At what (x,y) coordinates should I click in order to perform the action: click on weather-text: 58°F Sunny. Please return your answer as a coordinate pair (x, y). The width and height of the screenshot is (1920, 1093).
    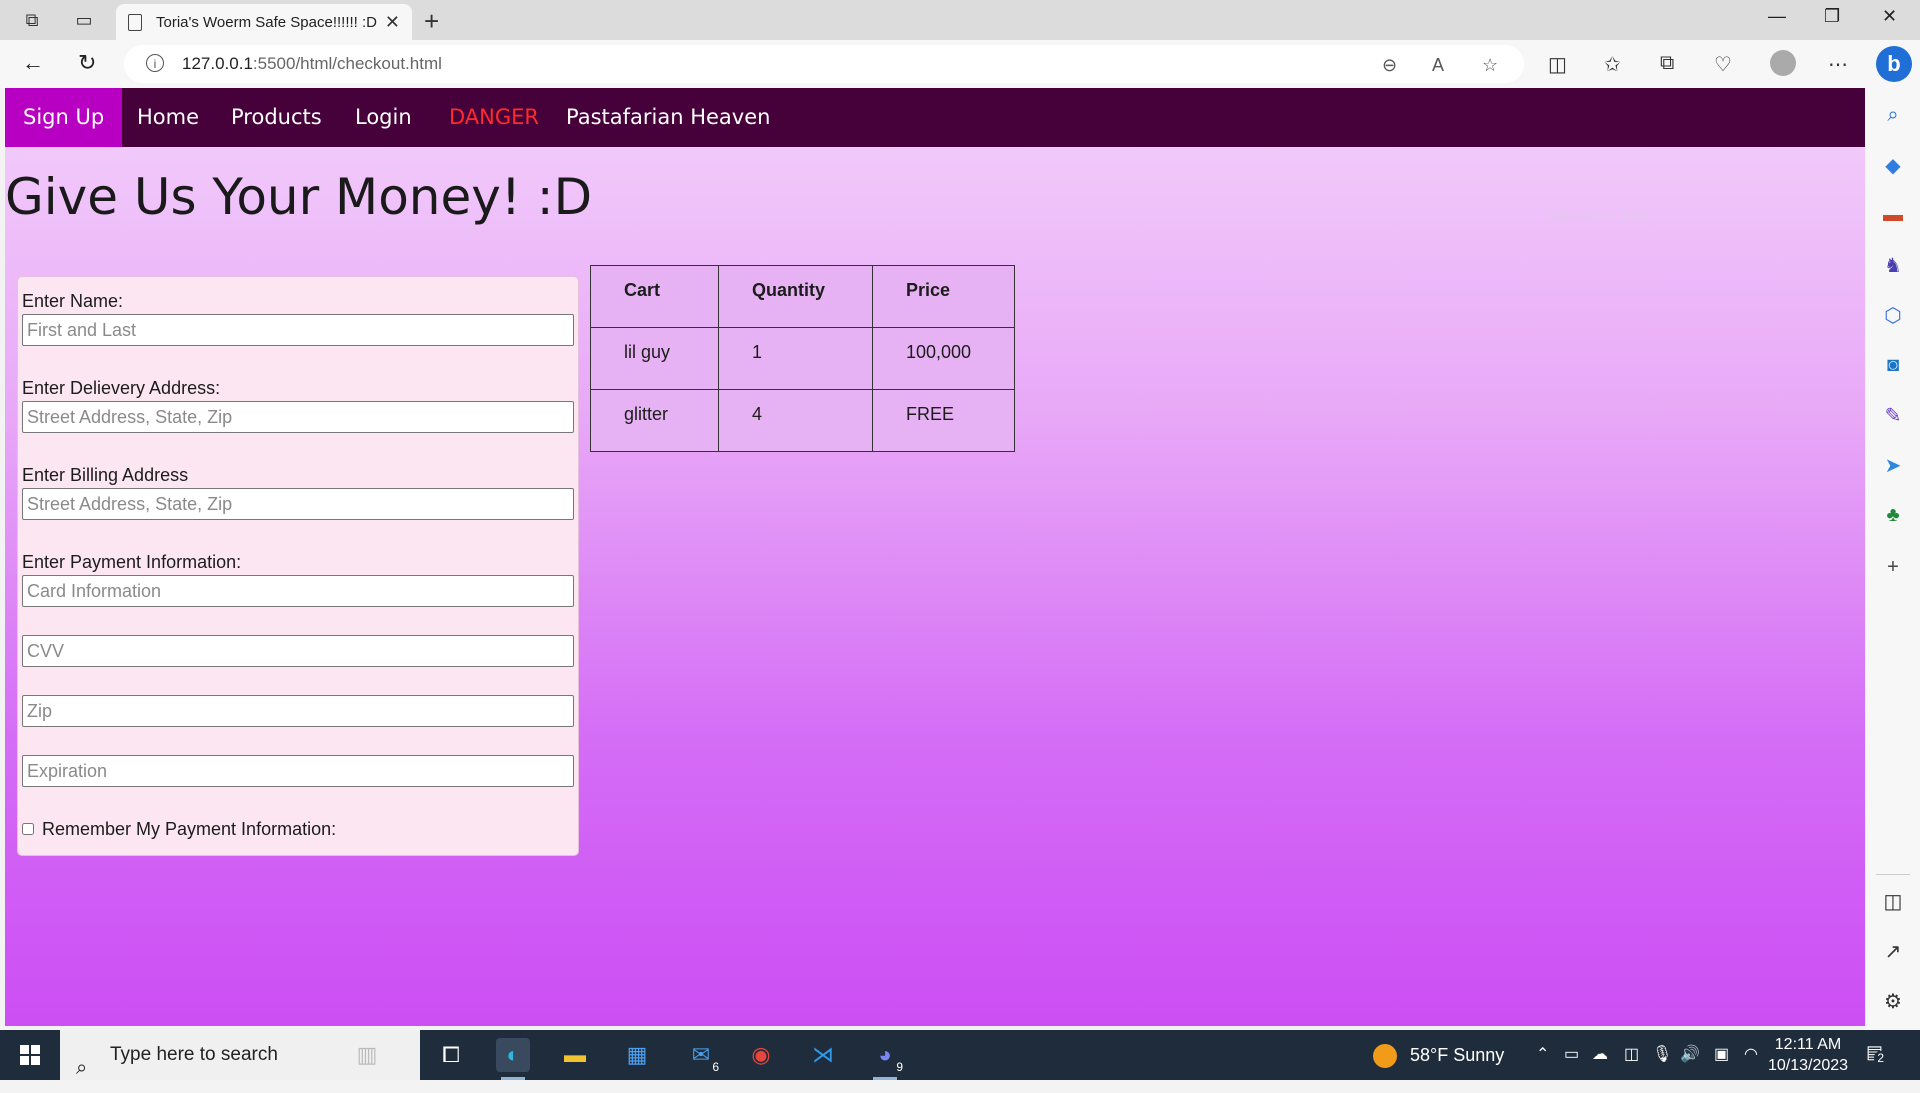
    Looking at the image, I should click on (1457, 1055).